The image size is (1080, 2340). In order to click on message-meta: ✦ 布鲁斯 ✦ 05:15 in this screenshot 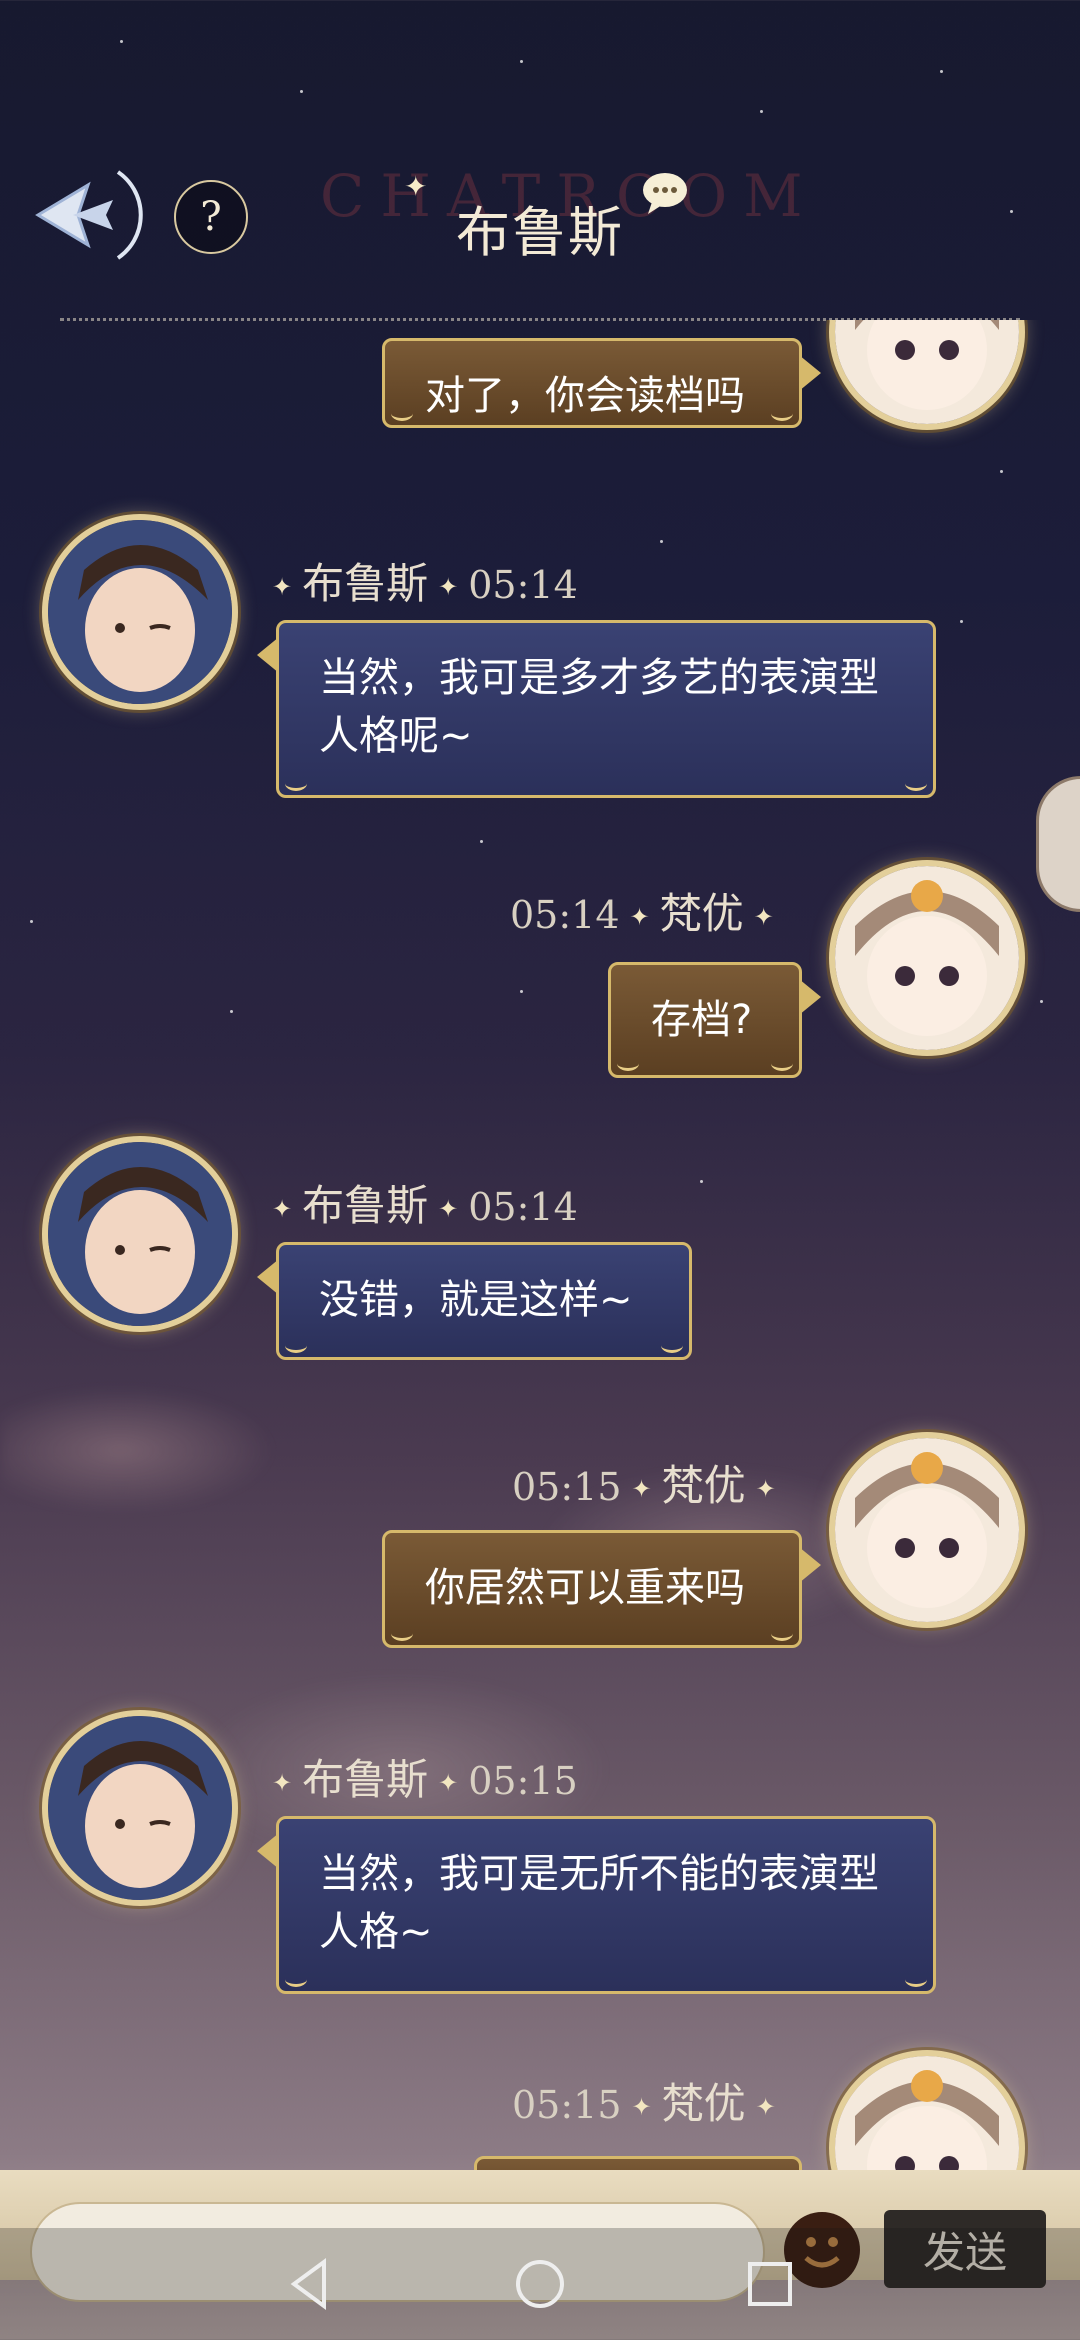, I will do `click(425, 1779)`.